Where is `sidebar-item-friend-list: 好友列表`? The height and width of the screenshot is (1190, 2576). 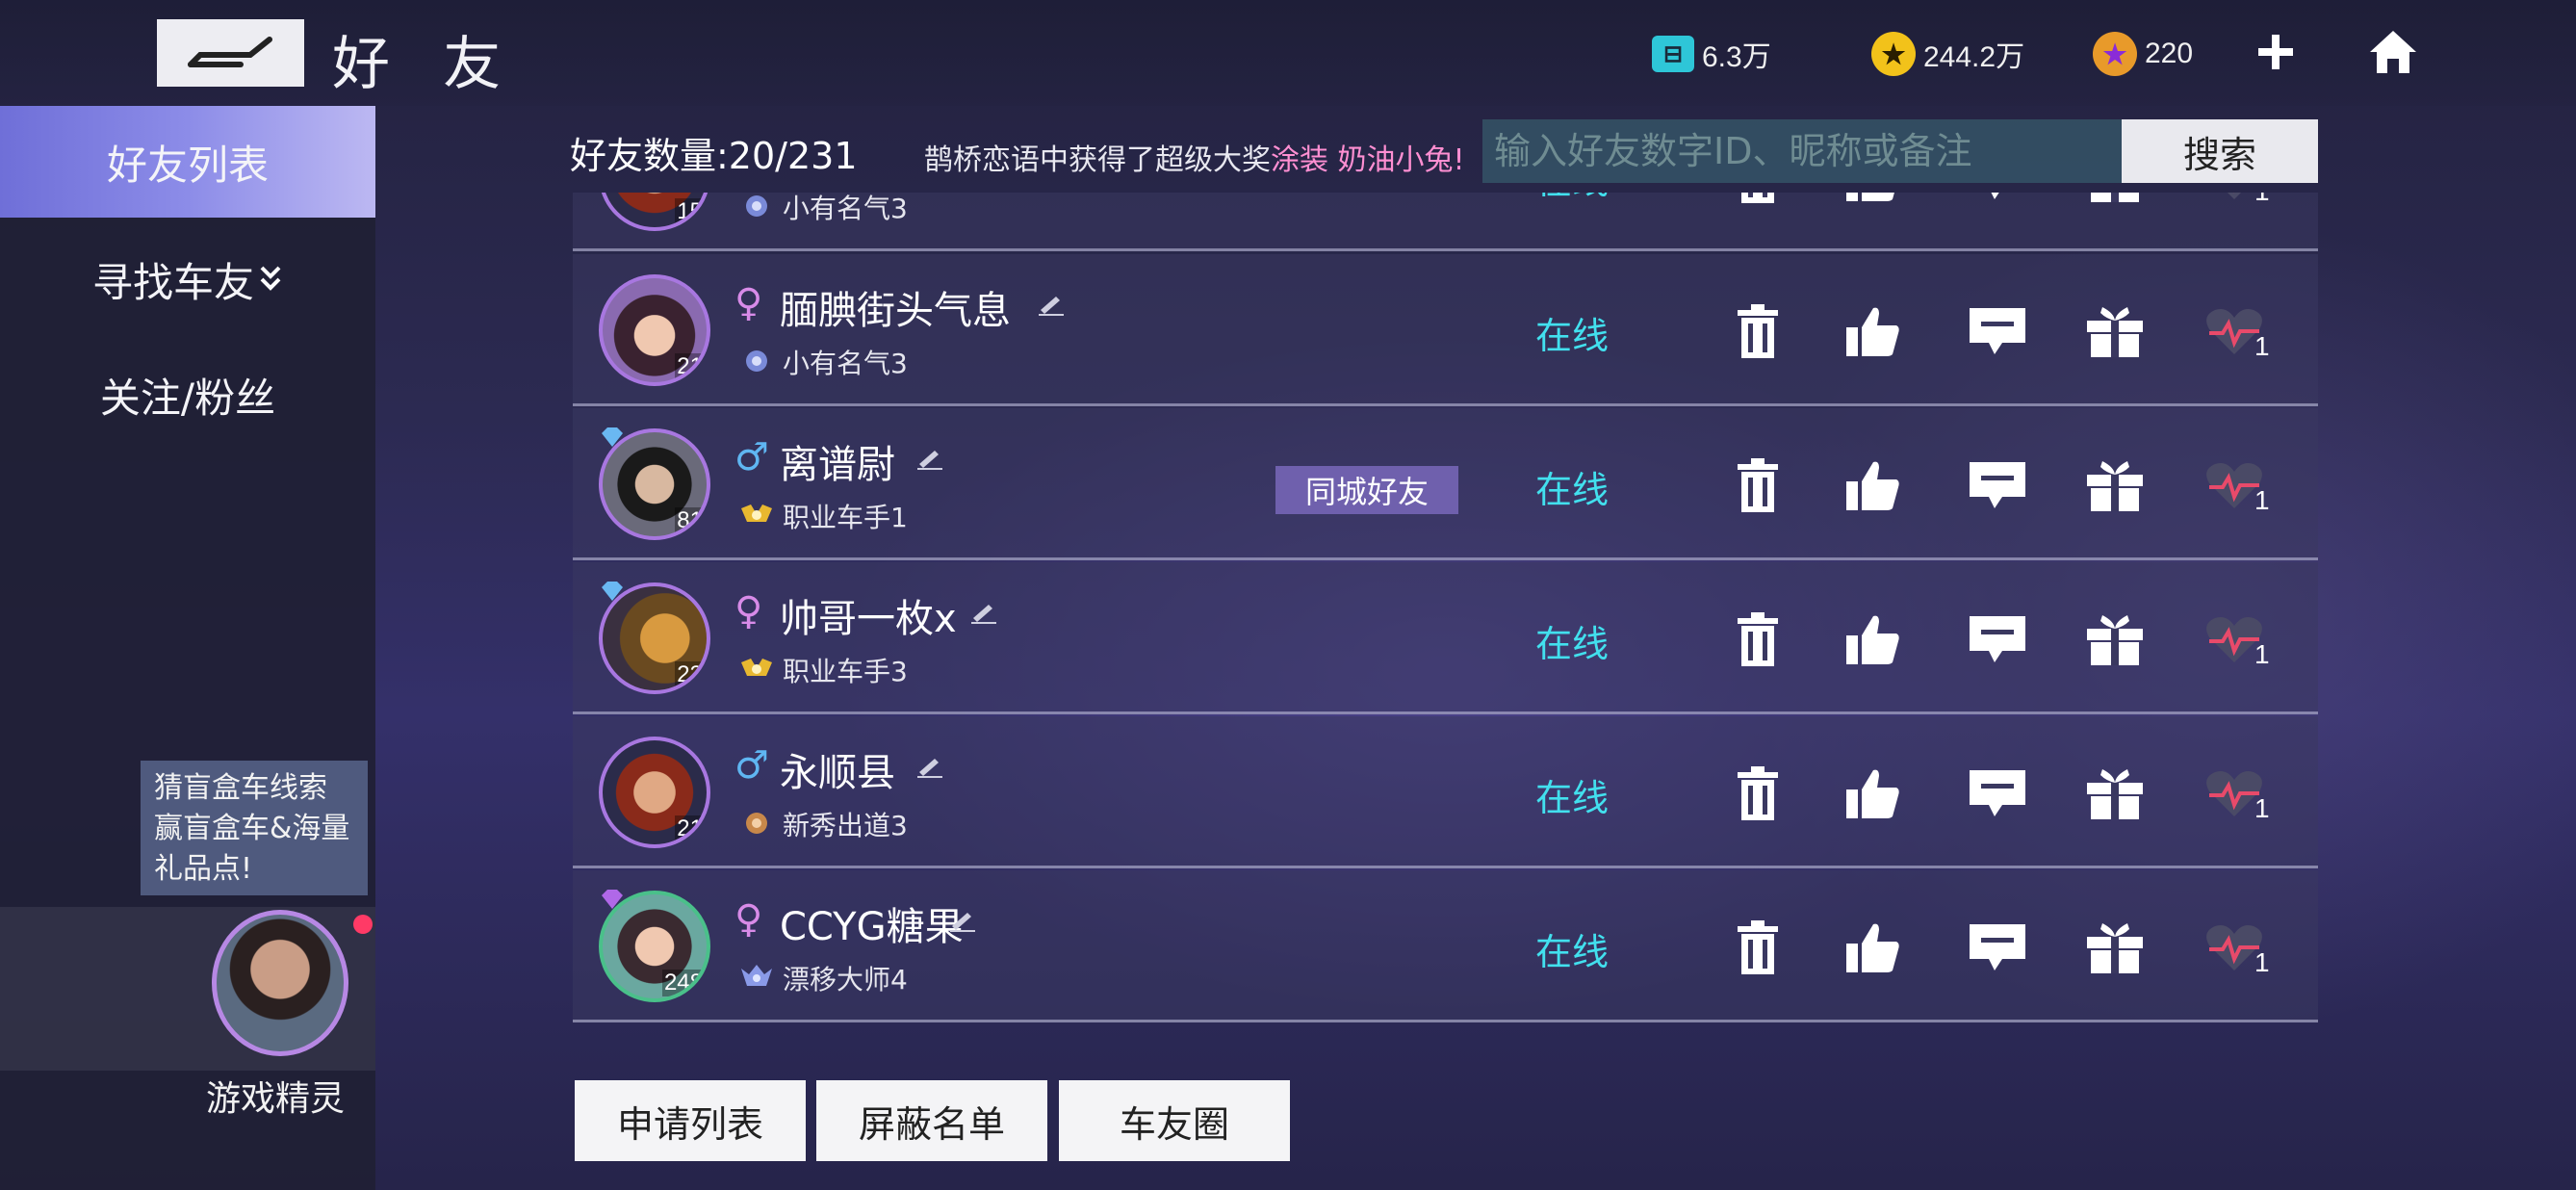 sidebar-item-friend-list: 好友列表 is located at coordinates (188, 162).